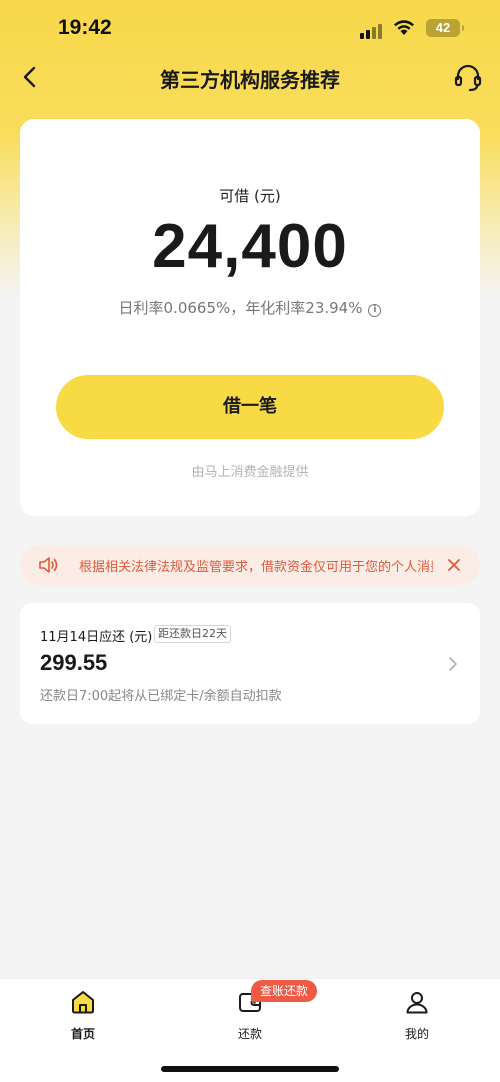 This screenshot has height=1082, width=500. I want to click on repayment-note: 还款日7:00起将从已绑定卡/余额自动扣款, so click(161, 696).